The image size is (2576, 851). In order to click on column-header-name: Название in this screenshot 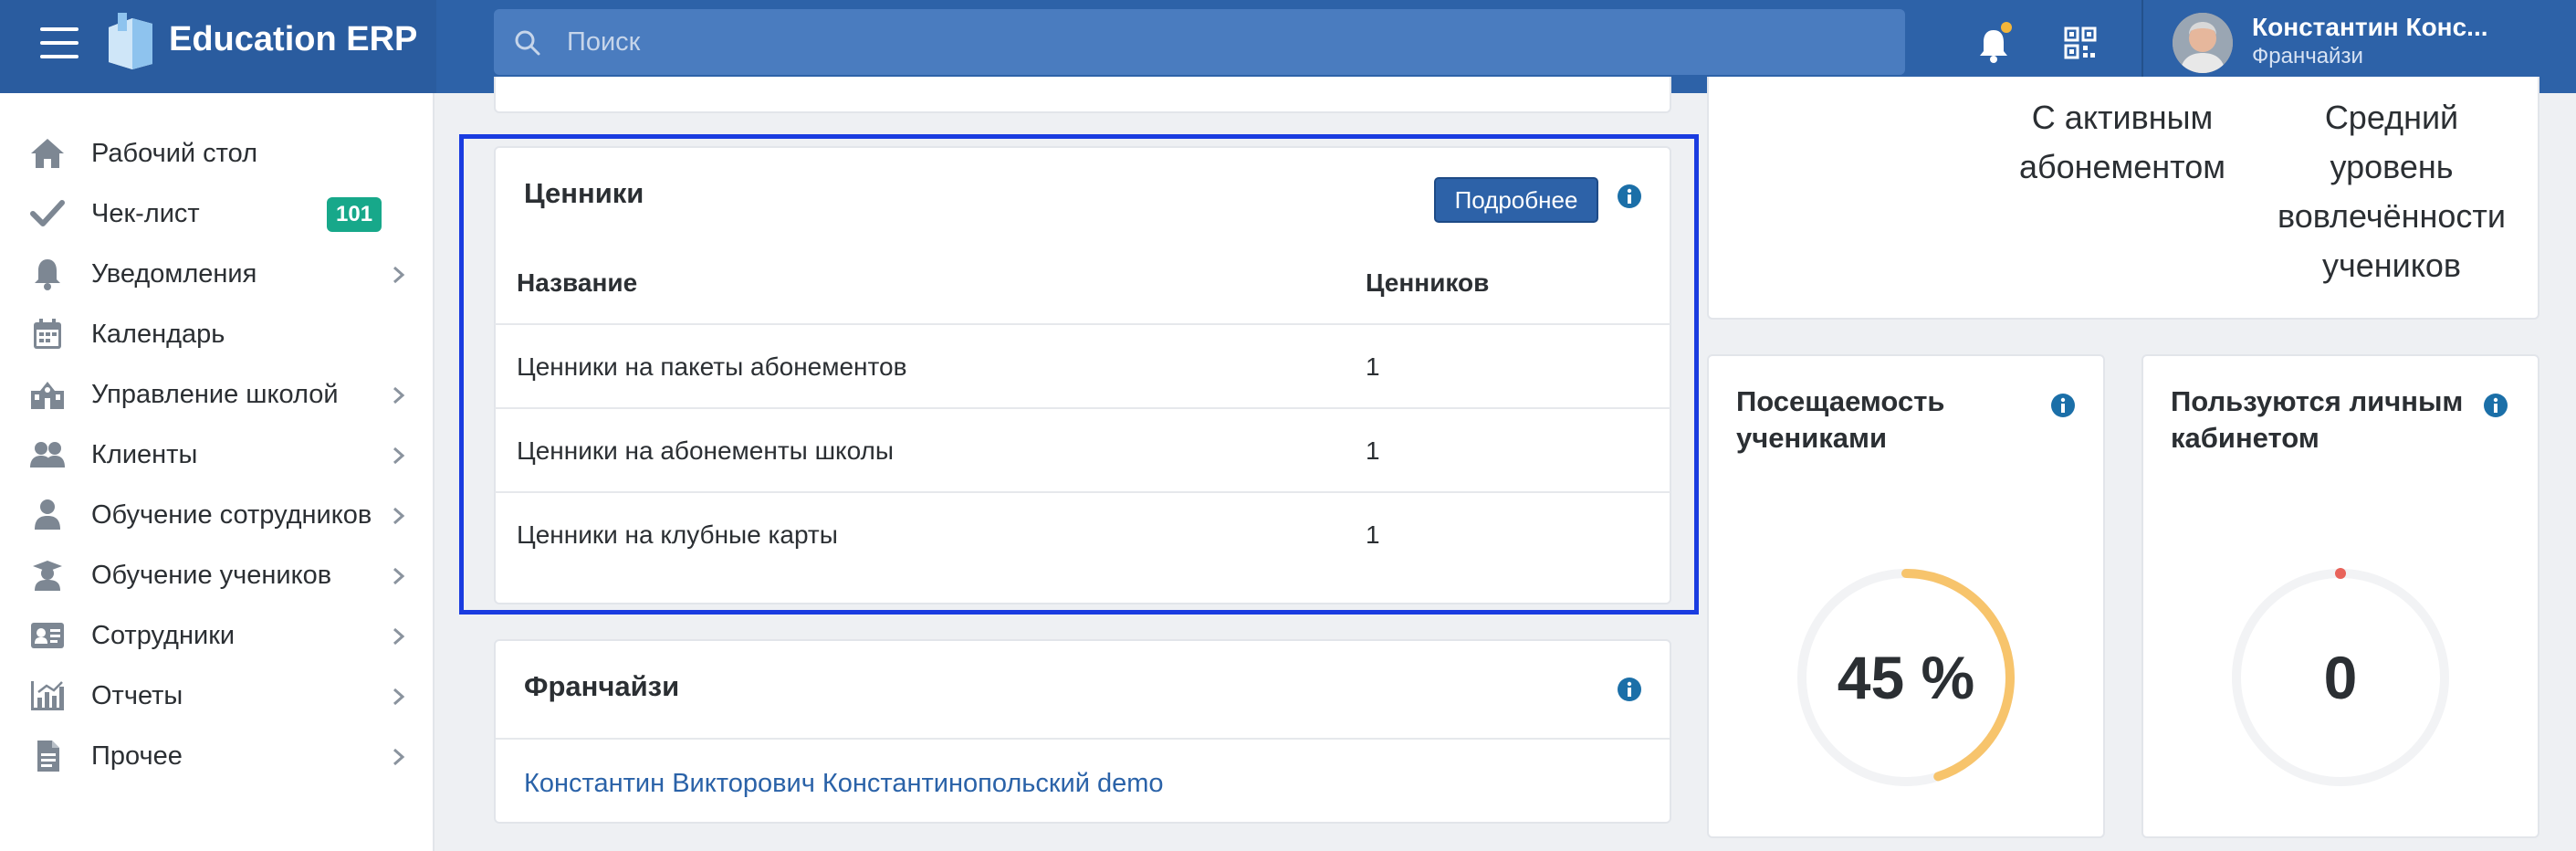, I will do `click(577, 282)`.